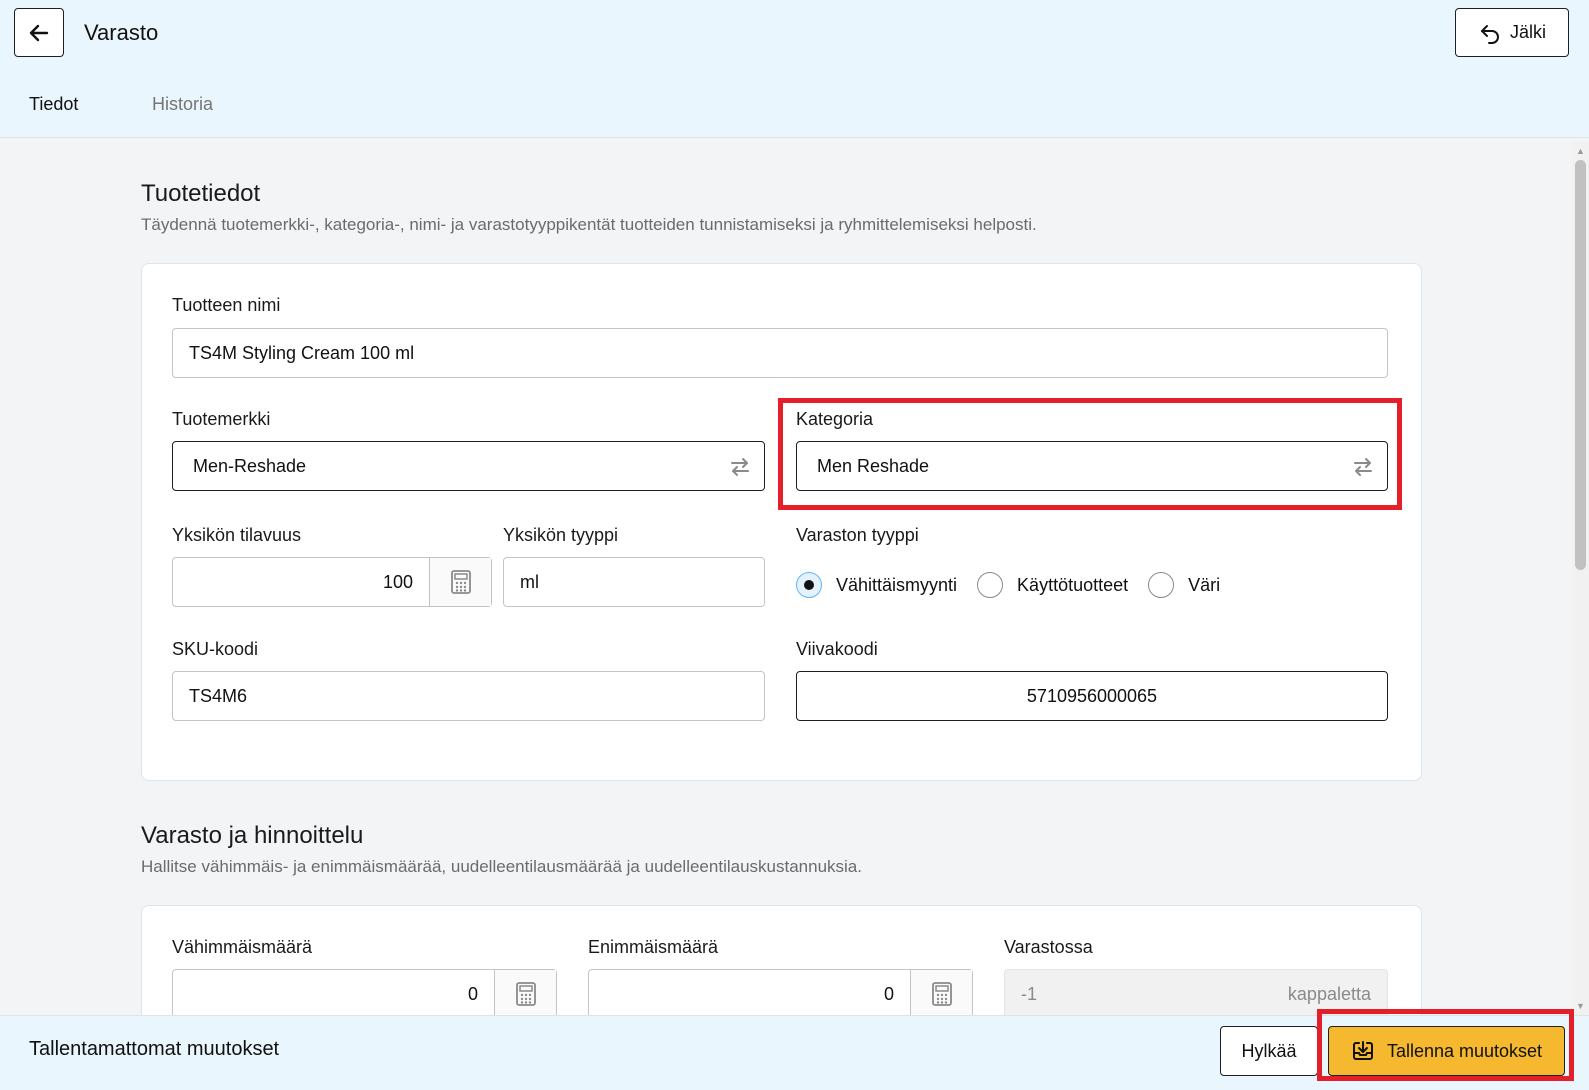 The width and height of the screenshot is (1589, 1090). What do you see at coordinates (154, 1049) in the screenshot?
I see `unsaved-changes-text: Tallentamattomat muutokset` at bounding box center [154, 1049].